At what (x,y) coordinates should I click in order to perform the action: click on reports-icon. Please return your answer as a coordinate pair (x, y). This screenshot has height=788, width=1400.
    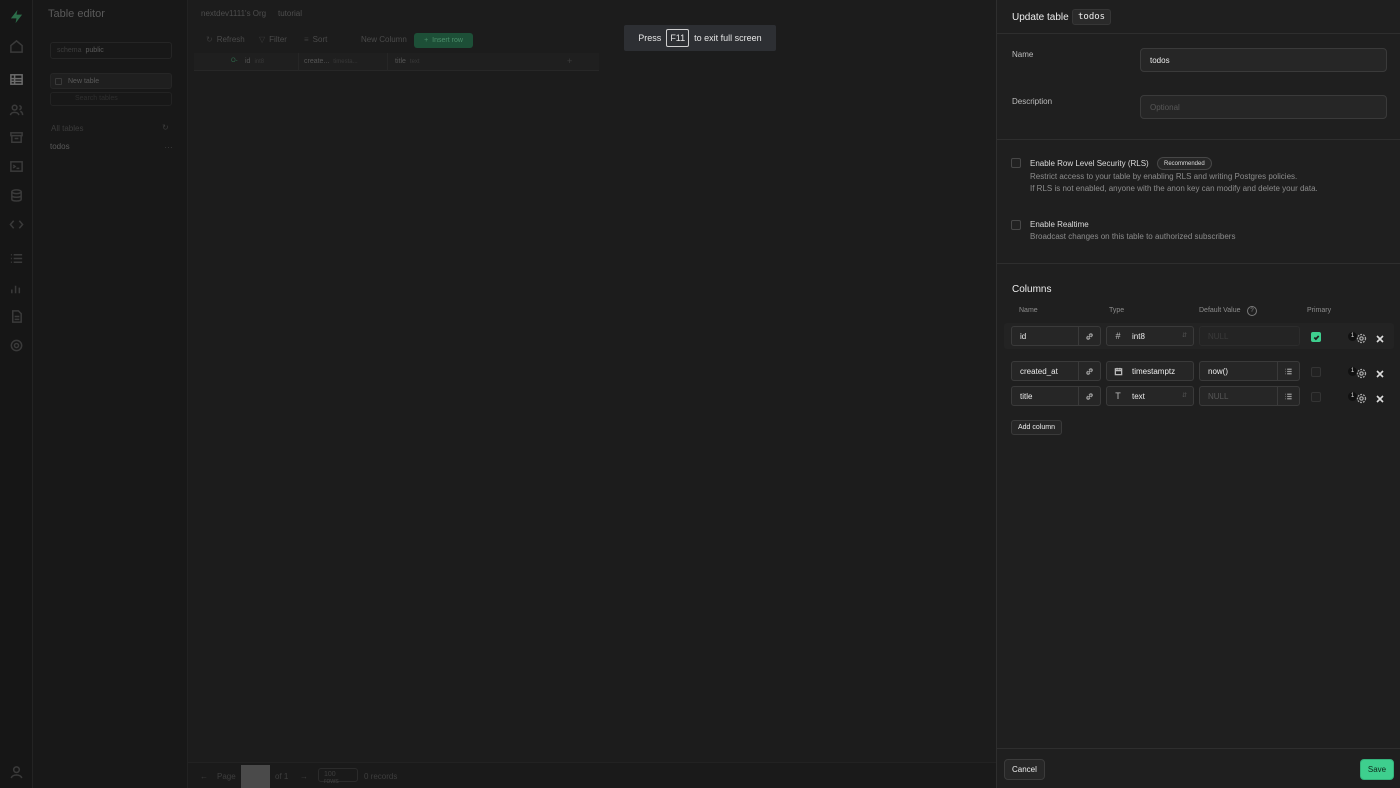
    Looking at the image, I should click on (16, 288).